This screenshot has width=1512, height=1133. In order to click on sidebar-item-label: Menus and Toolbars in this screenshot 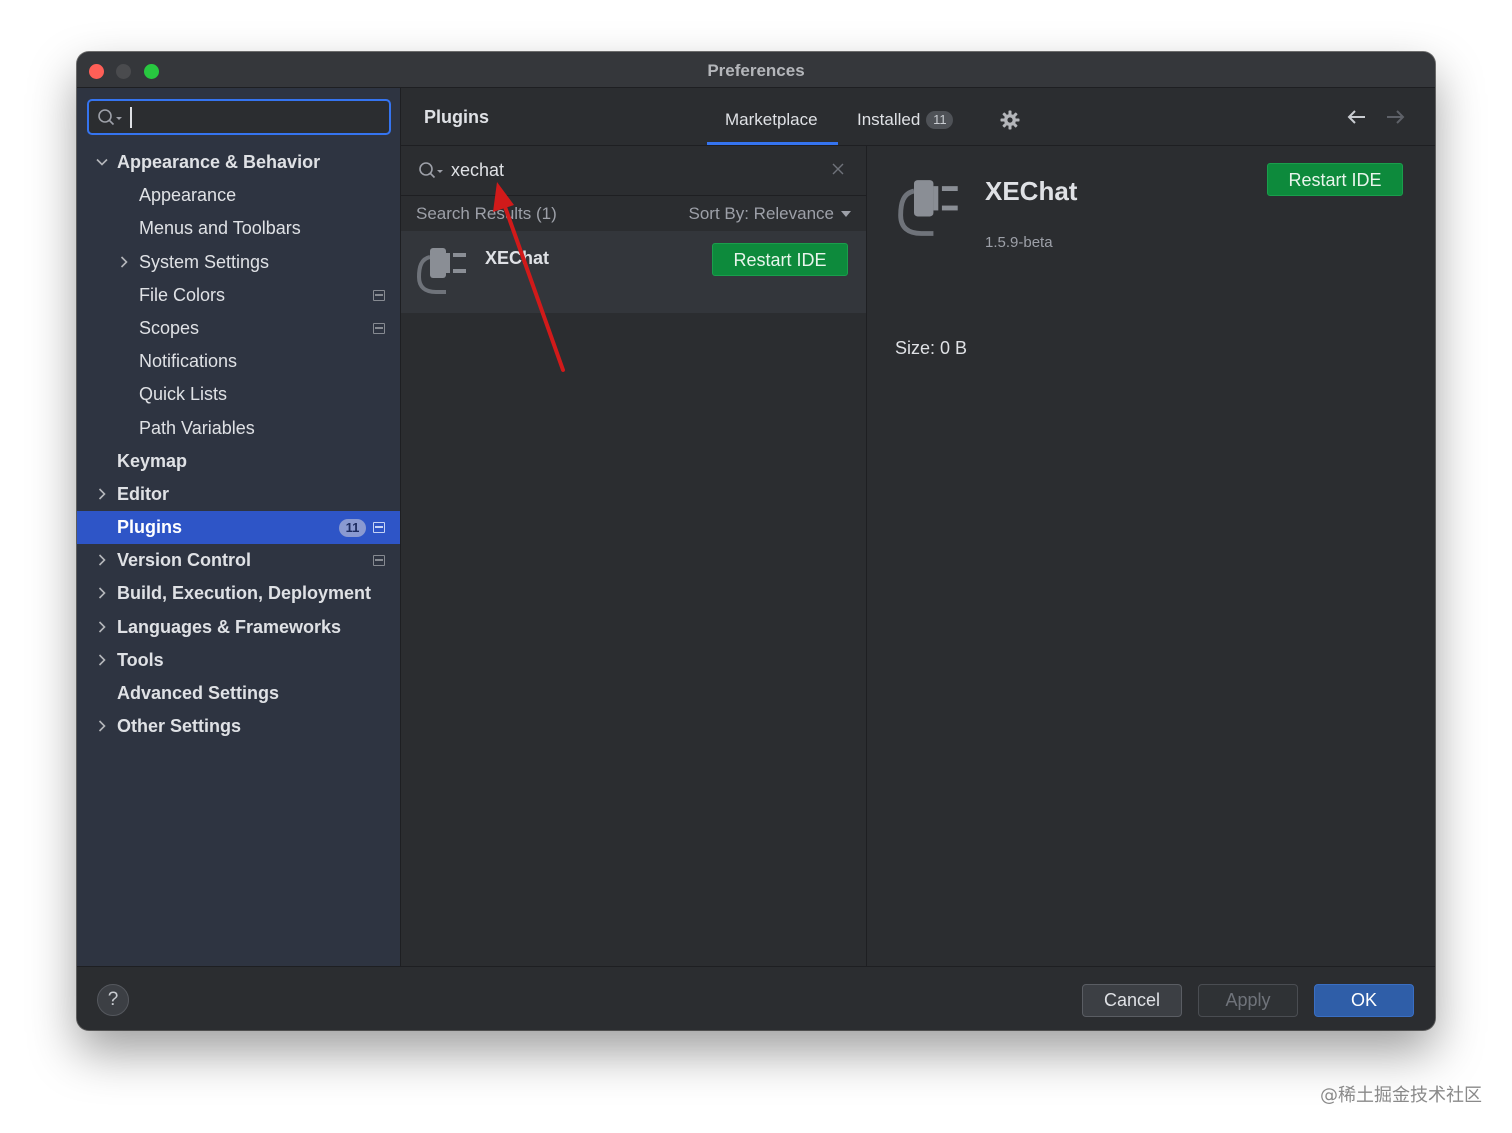, I will do `click(220, 228)`.